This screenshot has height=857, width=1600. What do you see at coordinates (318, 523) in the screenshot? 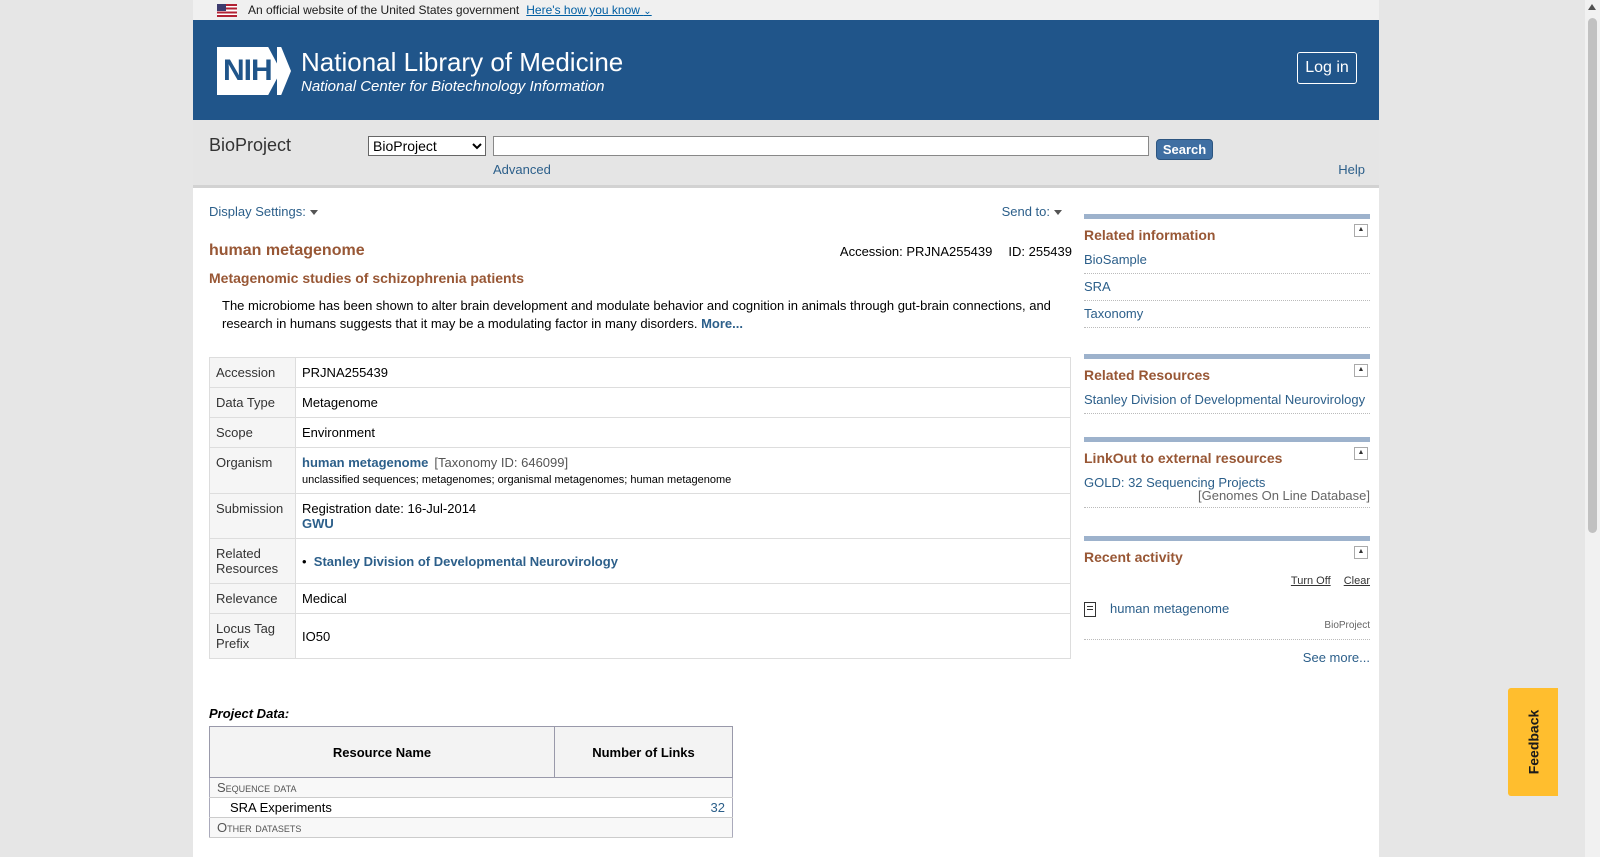
I see `submitter-link: GWU` at bounding box center [318, 523].